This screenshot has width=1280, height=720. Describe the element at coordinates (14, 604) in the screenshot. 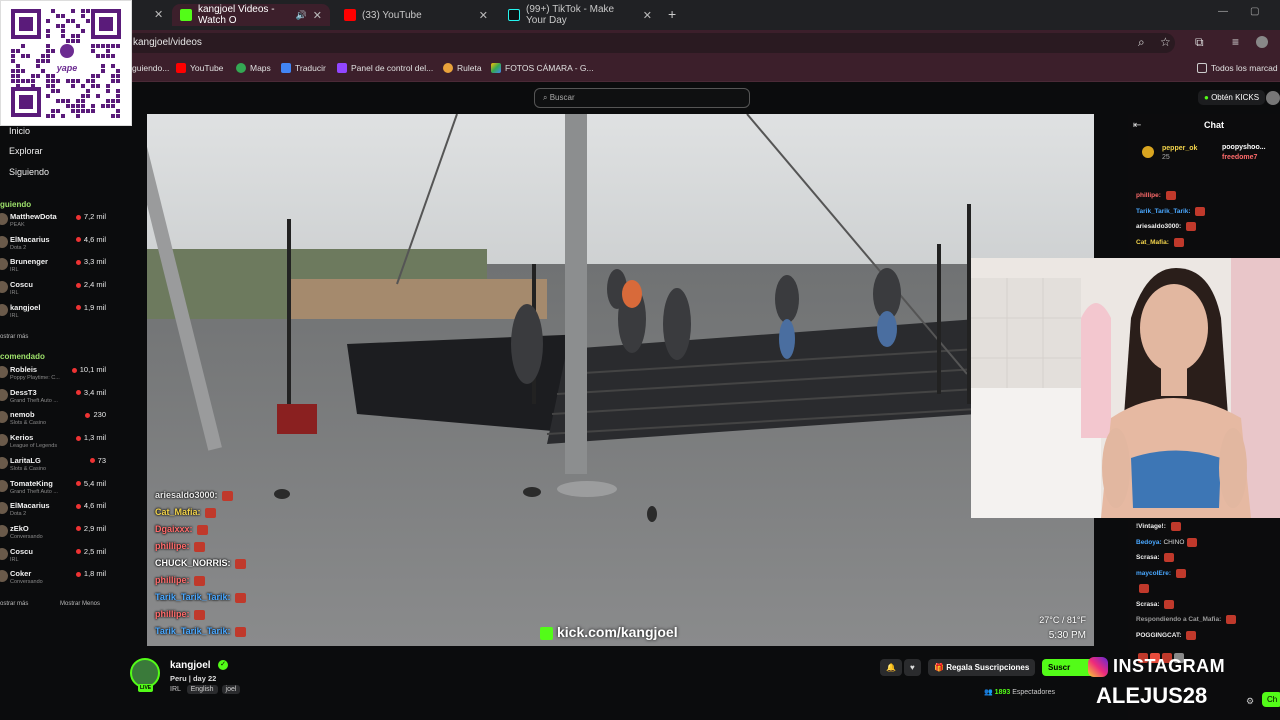

I see `show-more-recommended: ostrar más` at that location.